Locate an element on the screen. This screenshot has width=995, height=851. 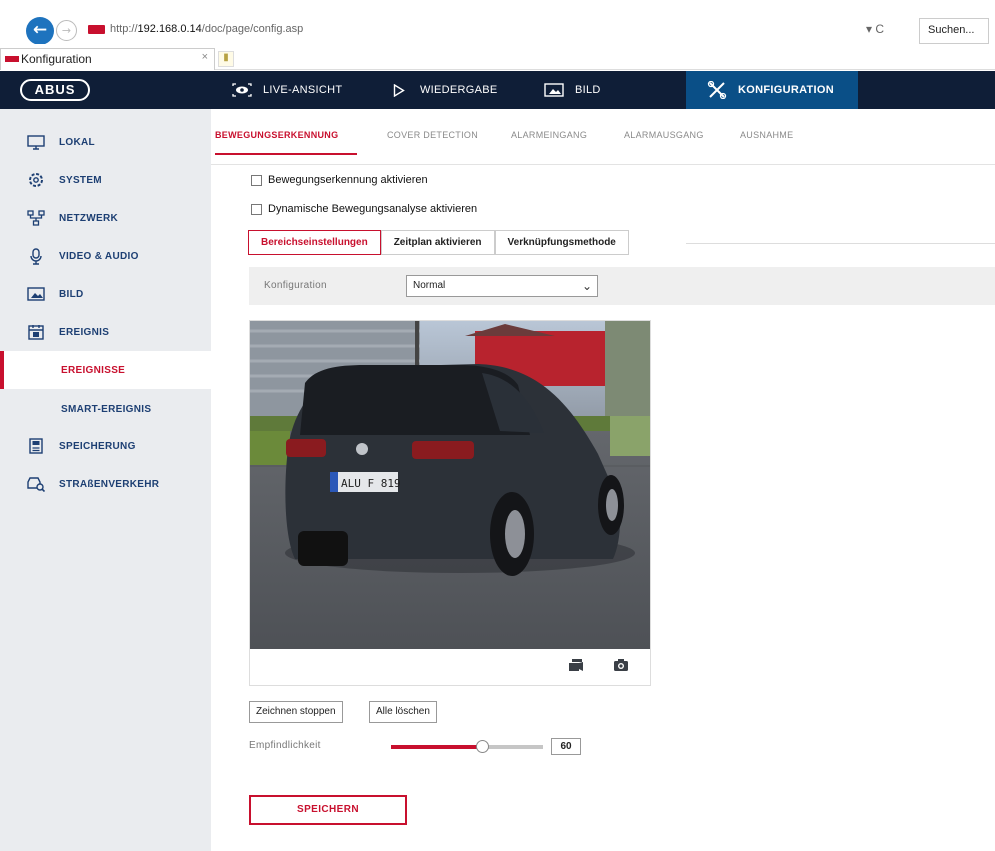
storage-icon is located at coordinates (36, 446).